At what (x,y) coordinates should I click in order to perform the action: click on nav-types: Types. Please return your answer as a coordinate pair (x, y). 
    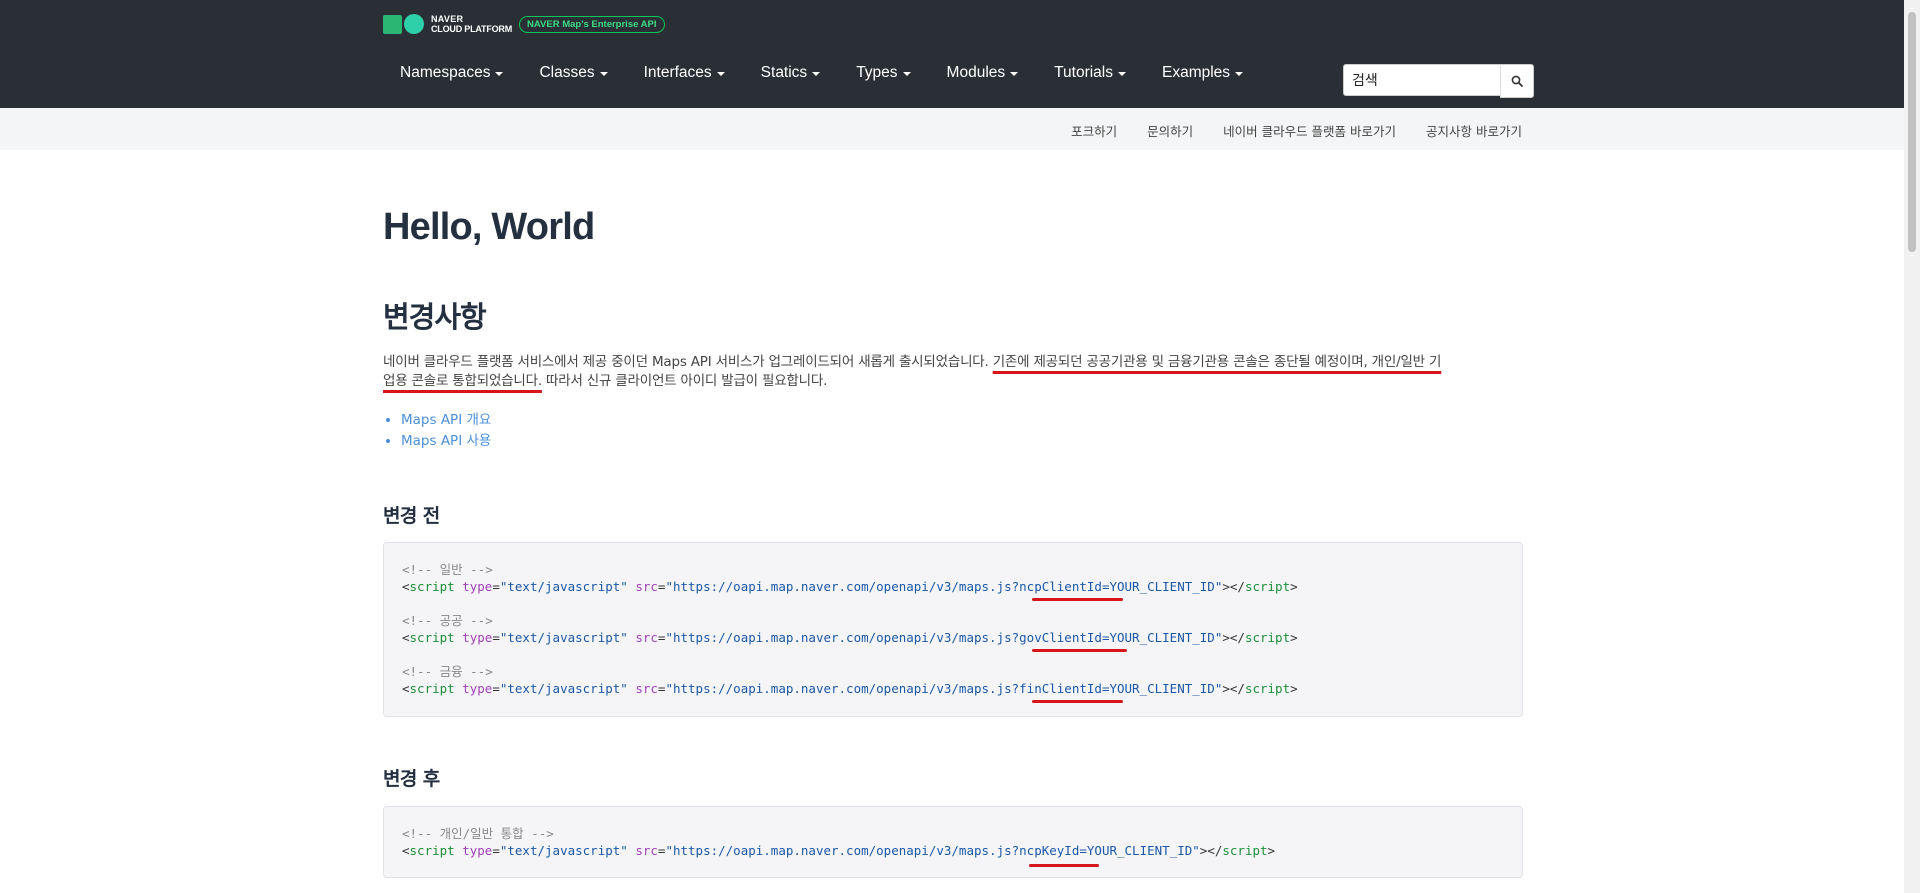
    Looking at the image, I should click on (883, 73).